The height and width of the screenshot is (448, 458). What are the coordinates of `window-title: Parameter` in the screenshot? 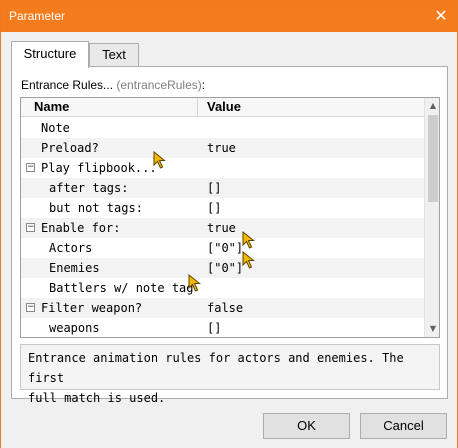 It's located at (37, 16).